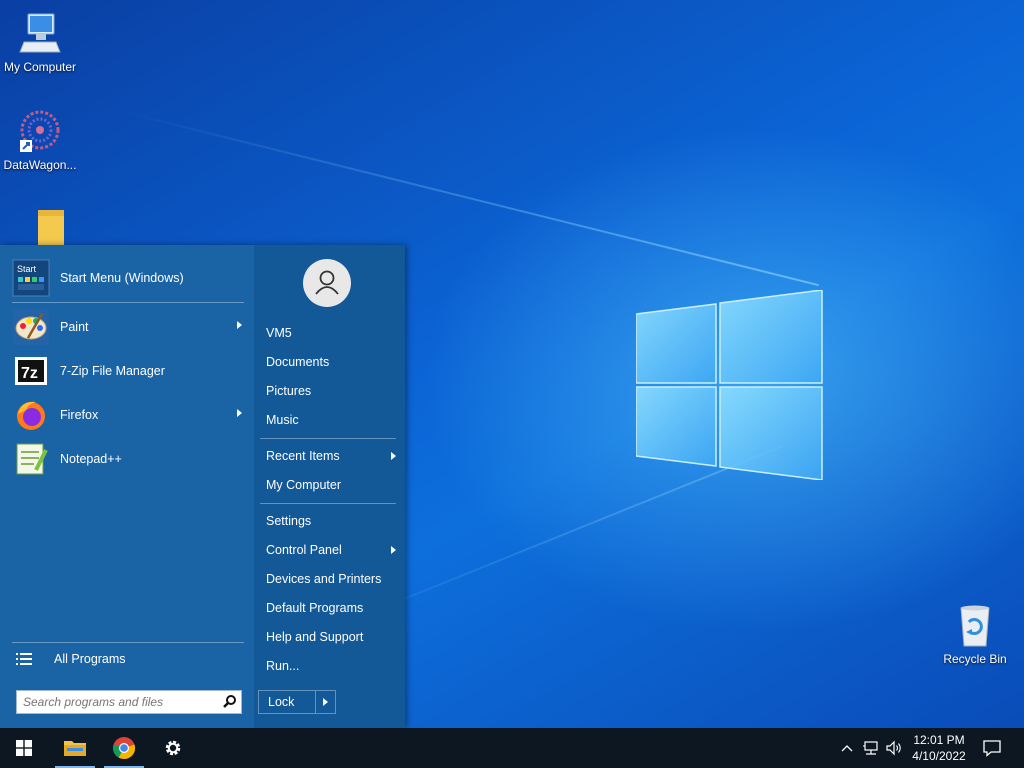 This screenshot has width=1024, height=768. What do you see at coordinates (74, 327) in the screenshot?
I see `program-label: Paint` at bounding box center [74, 327].